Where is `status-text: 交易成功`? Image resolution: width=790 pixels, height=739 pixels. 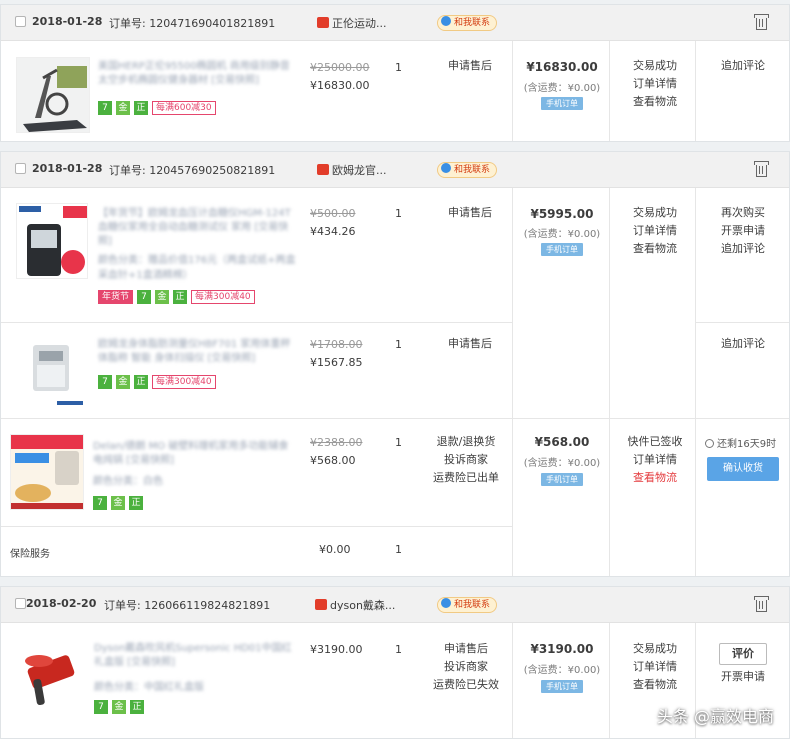 status-text: 交易成功 is located at coordinates (655, 65).